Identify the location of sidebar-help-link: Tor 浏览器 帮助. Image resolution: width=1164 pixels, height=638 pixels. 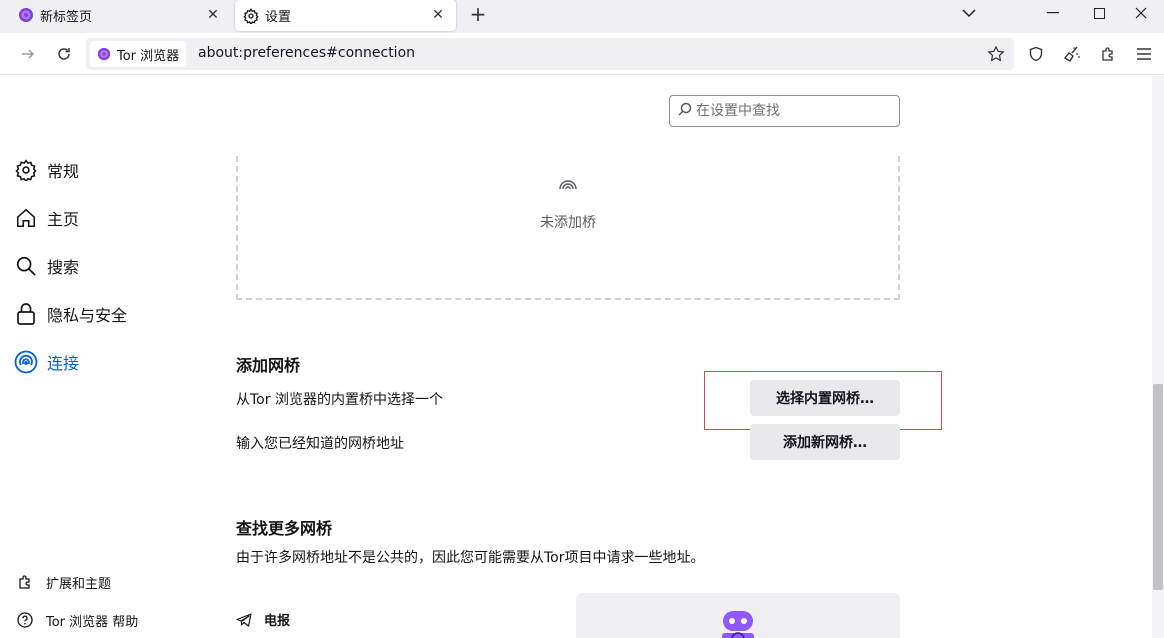
(77, 620).